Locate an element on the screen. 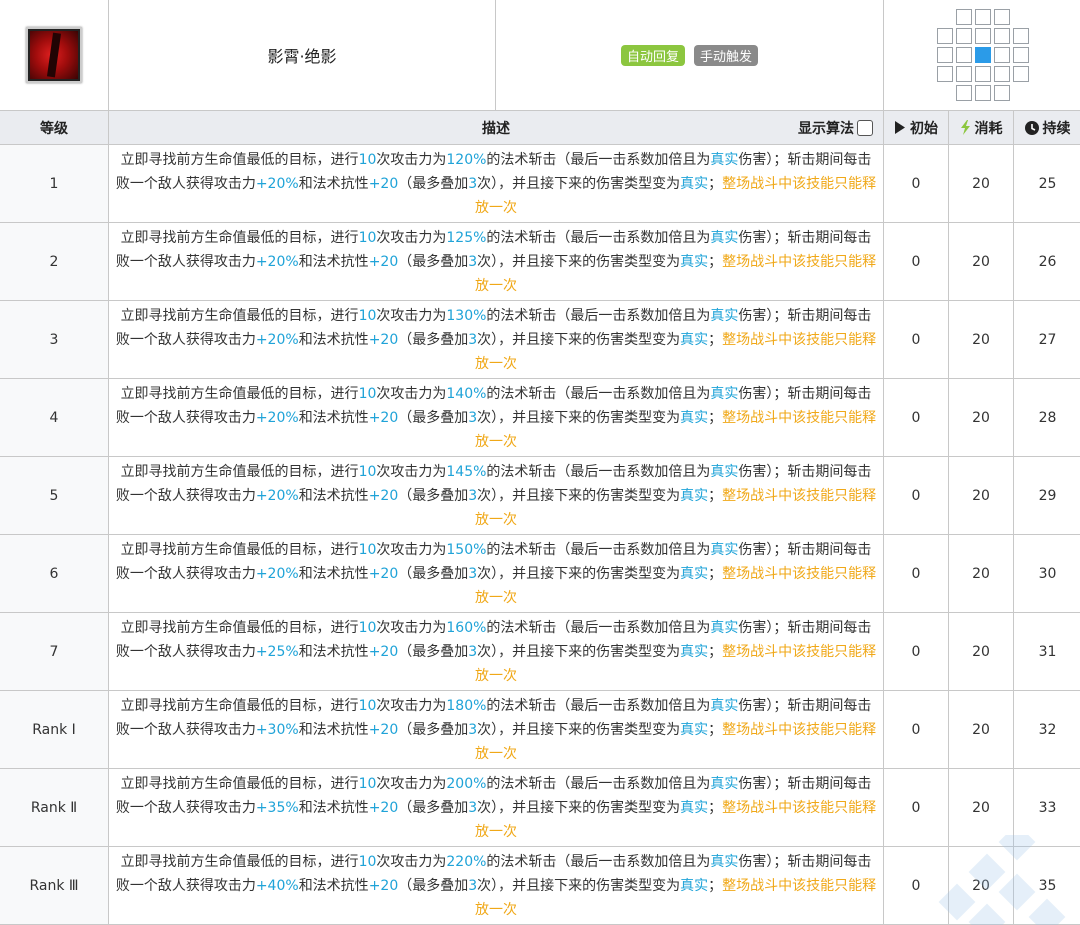  level-cell: 1 is located at coordinates (54, 183).